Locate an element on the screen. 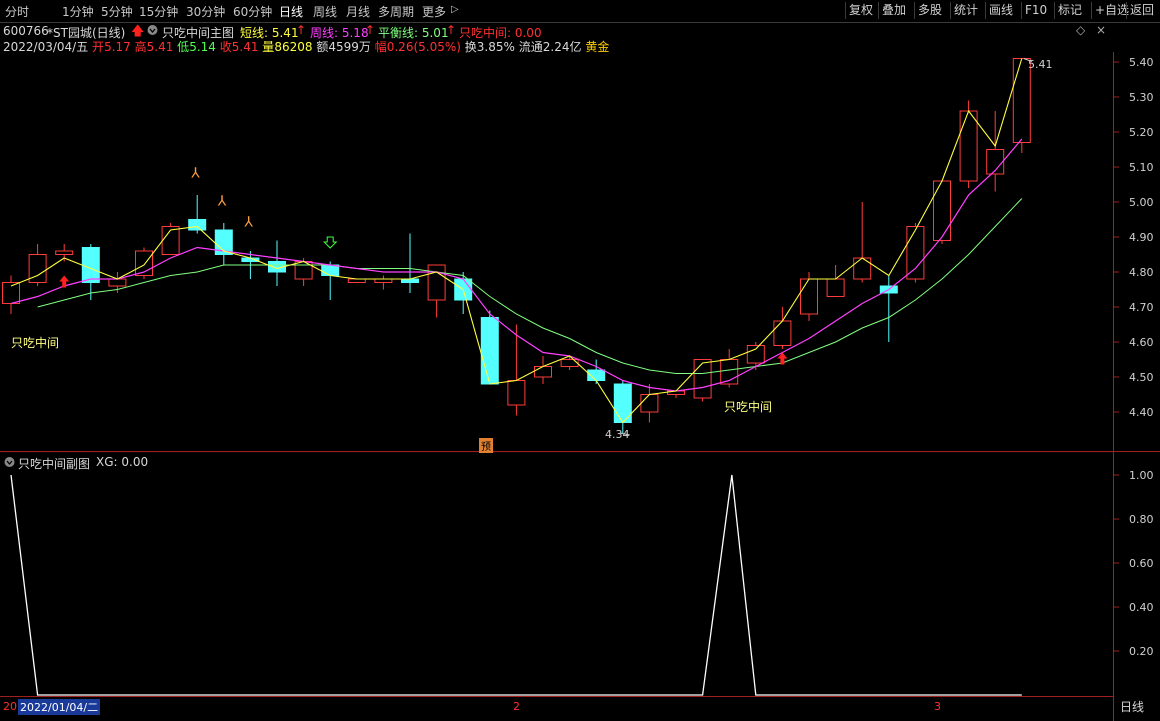 This screenshot has width=1160, height=721. runner-icon-0: ⅄ is located at coordinates (195, 174).